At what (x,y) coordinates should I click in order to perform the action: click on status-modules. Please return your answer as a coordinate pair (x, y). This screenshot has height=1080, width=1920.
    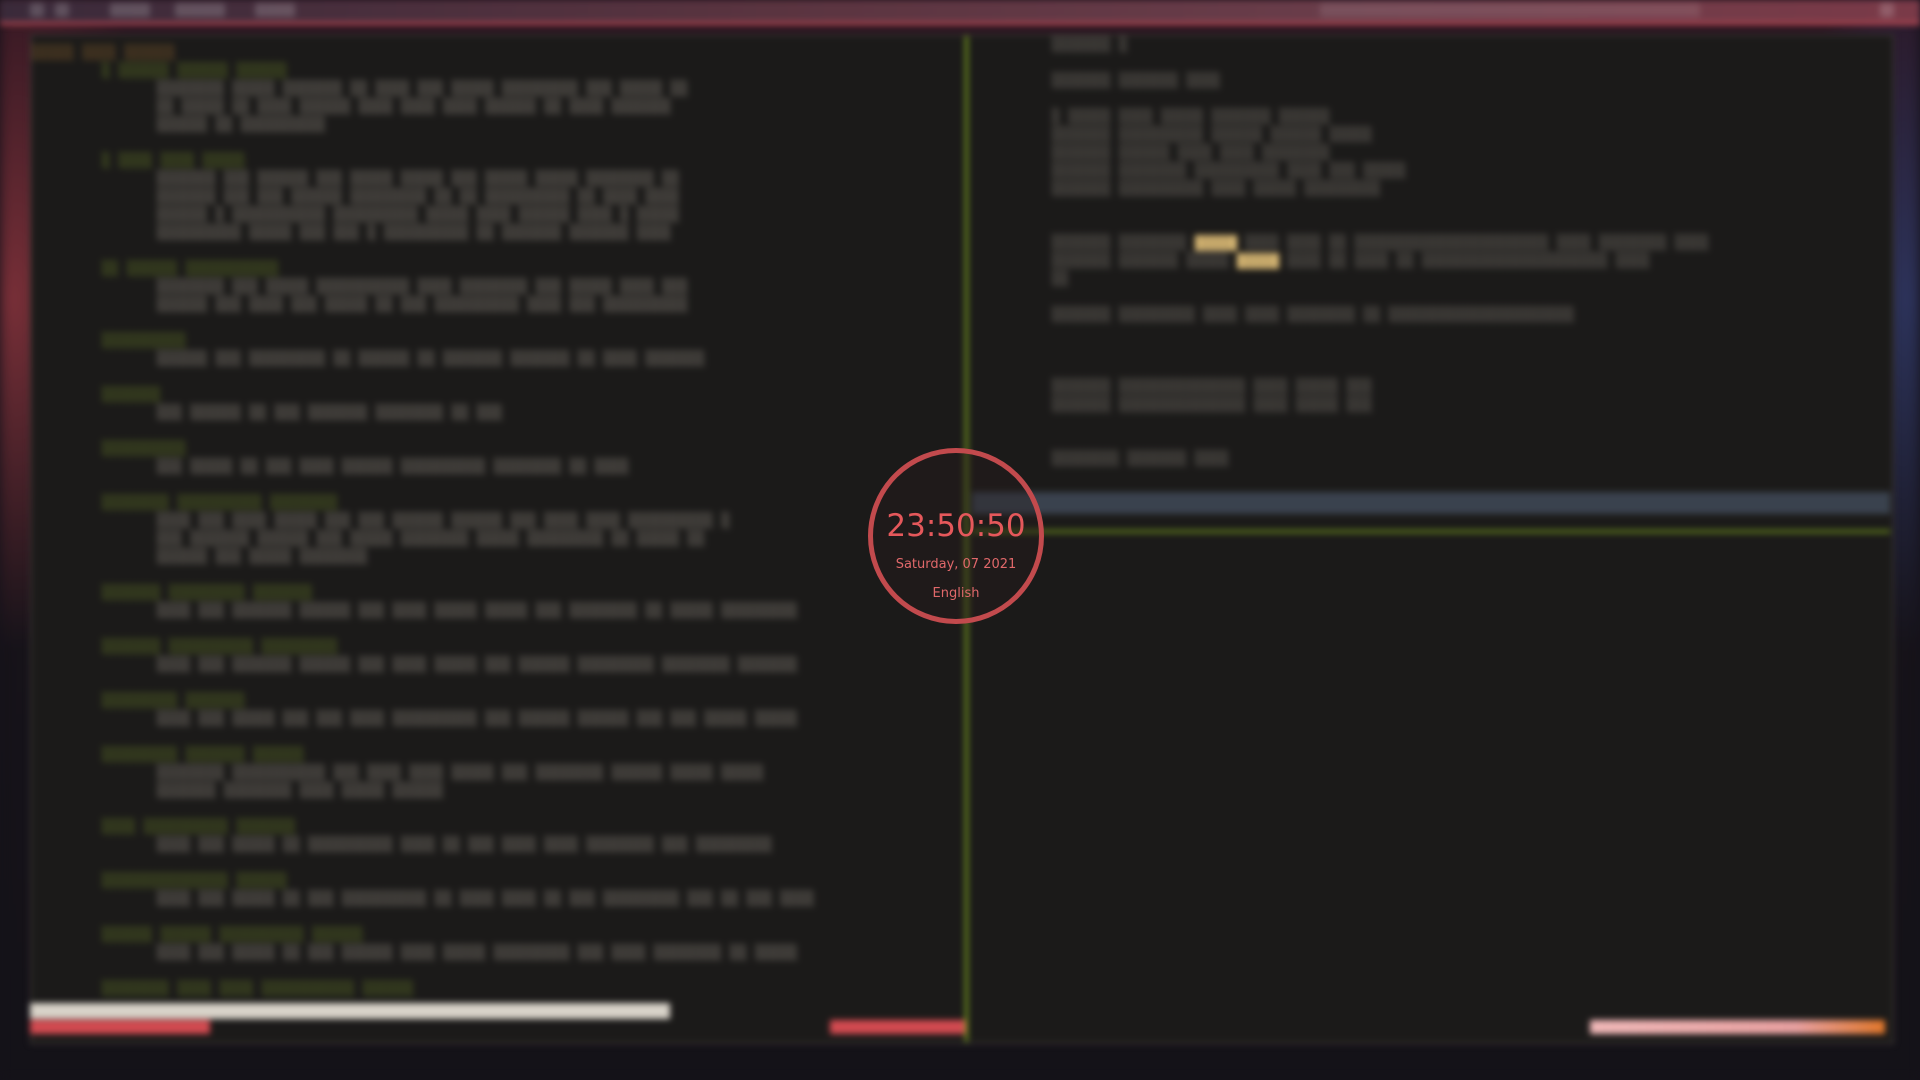
    Looking at the image, I should click on (1510, 10).